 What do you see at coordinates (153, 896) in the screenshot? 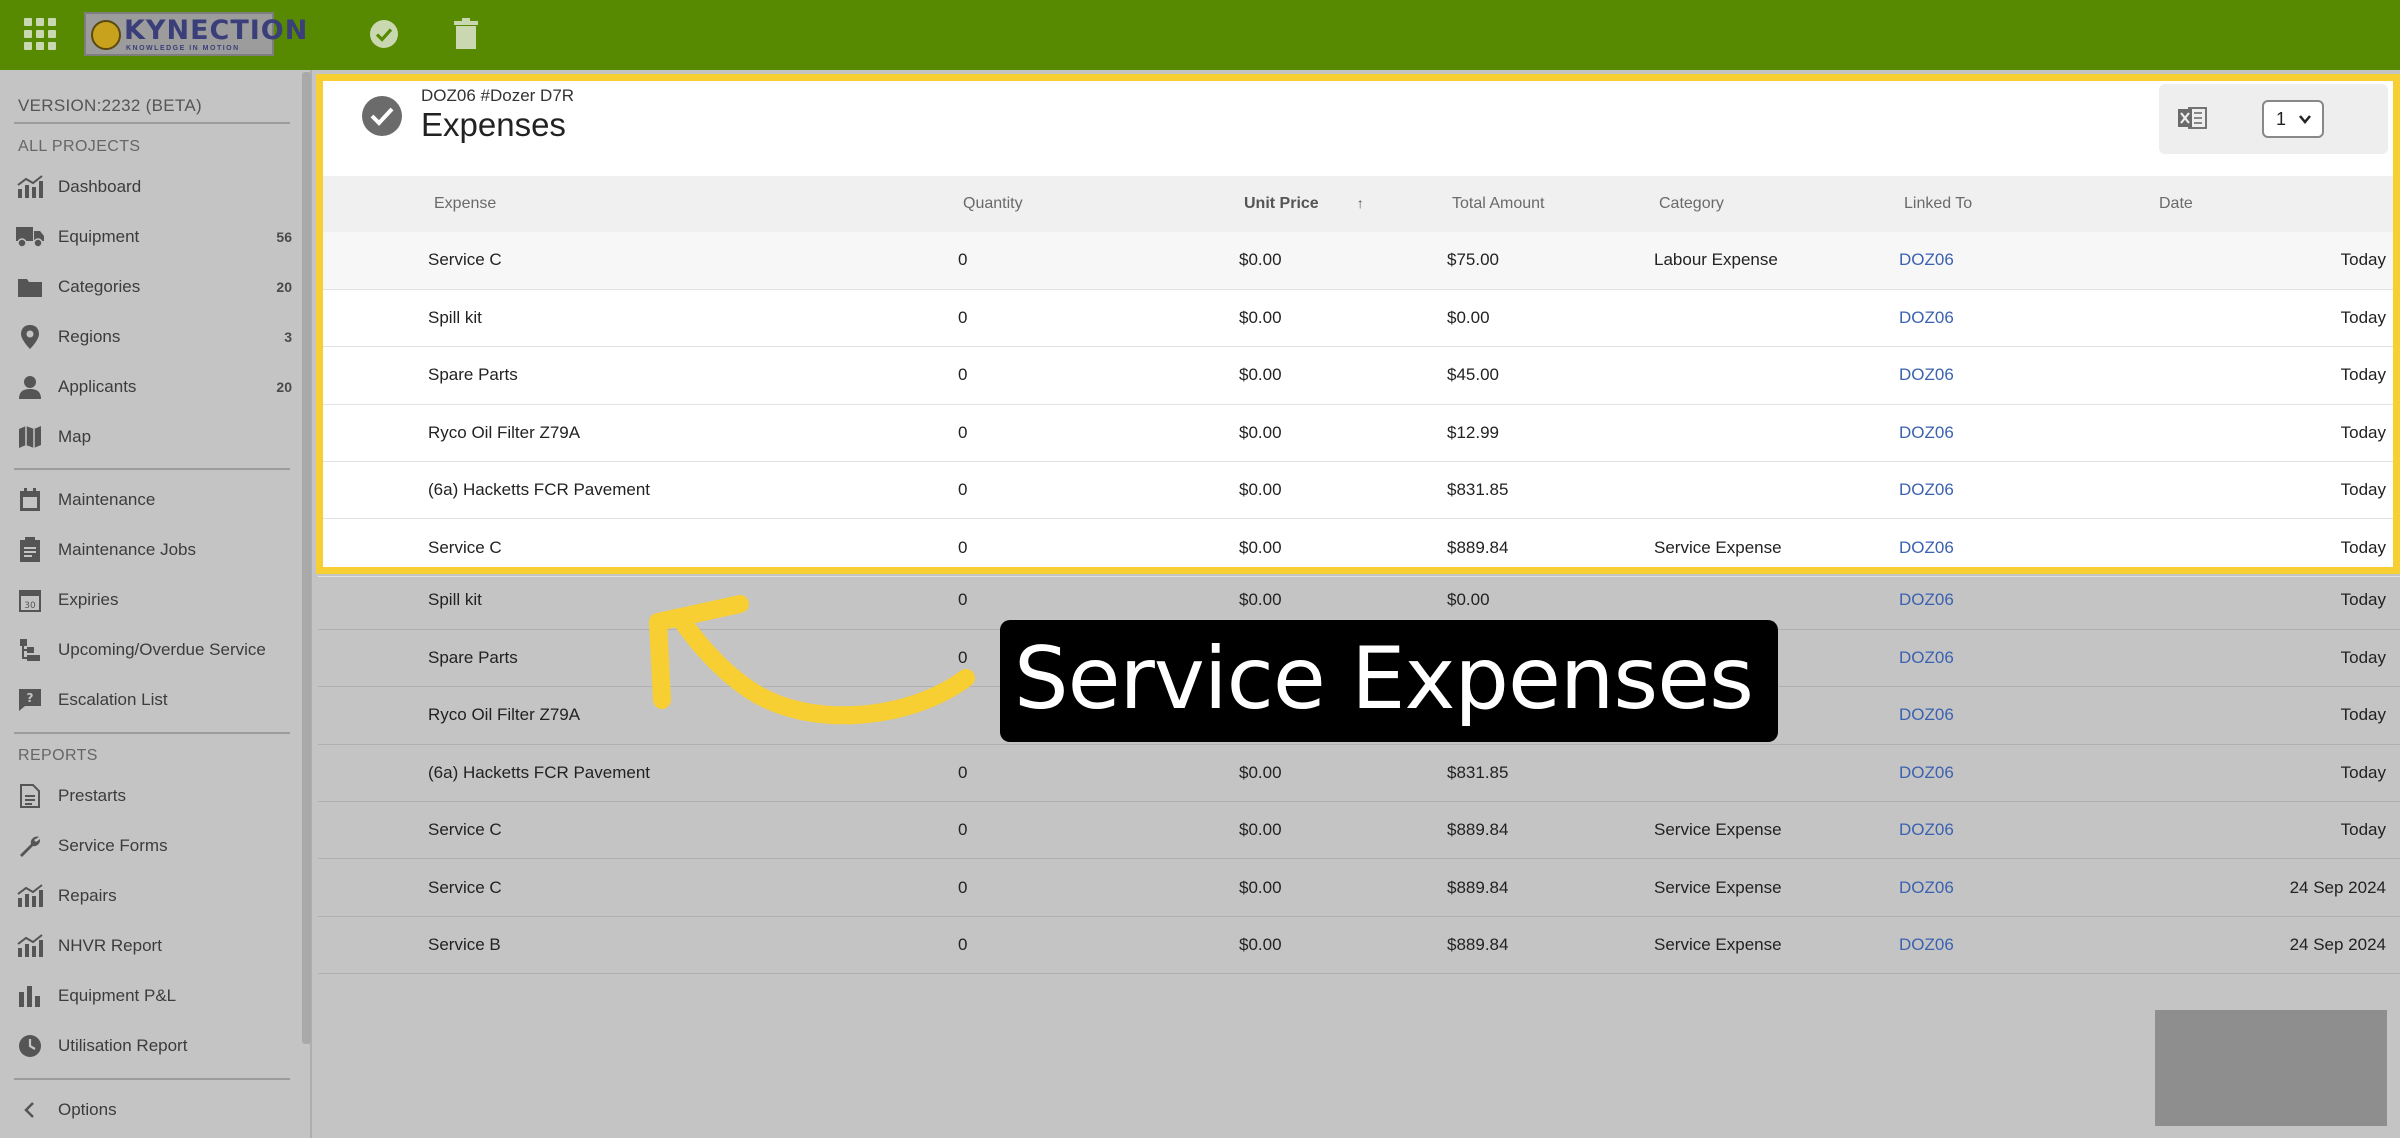
I see `sidebar-item-repairs: Repairs` at bounding box center [153, 896].